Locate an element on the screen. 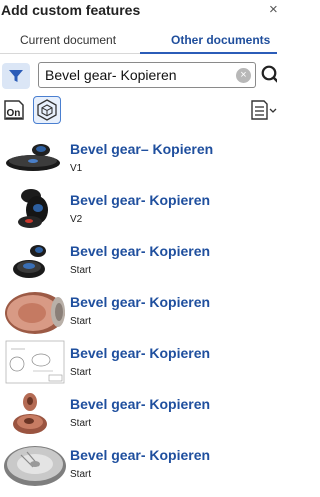 The width and height of the screenshot is (320, 497). close-icon: × is located at coordinates (274, 9).